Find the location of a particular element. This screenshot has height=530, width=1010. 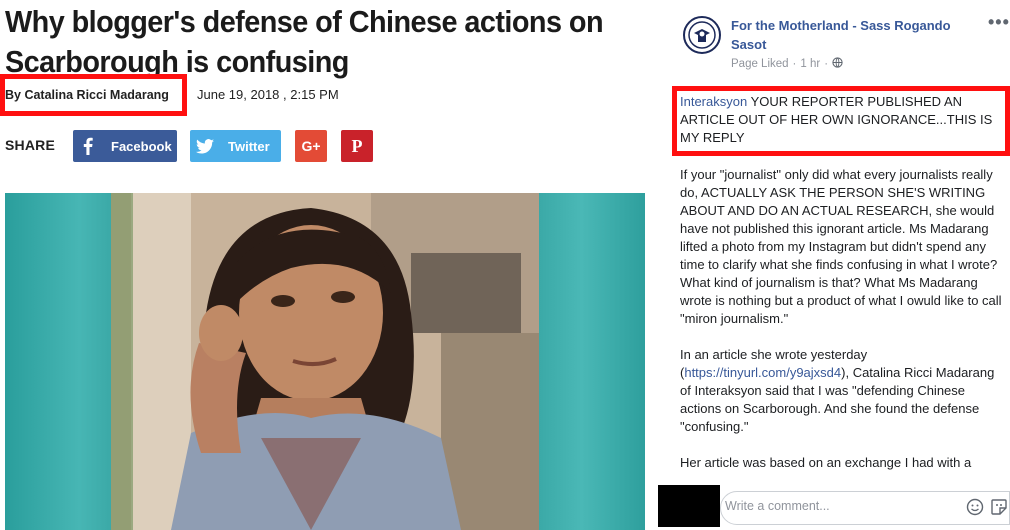

page-avatar is located at coordinates (702, 35).